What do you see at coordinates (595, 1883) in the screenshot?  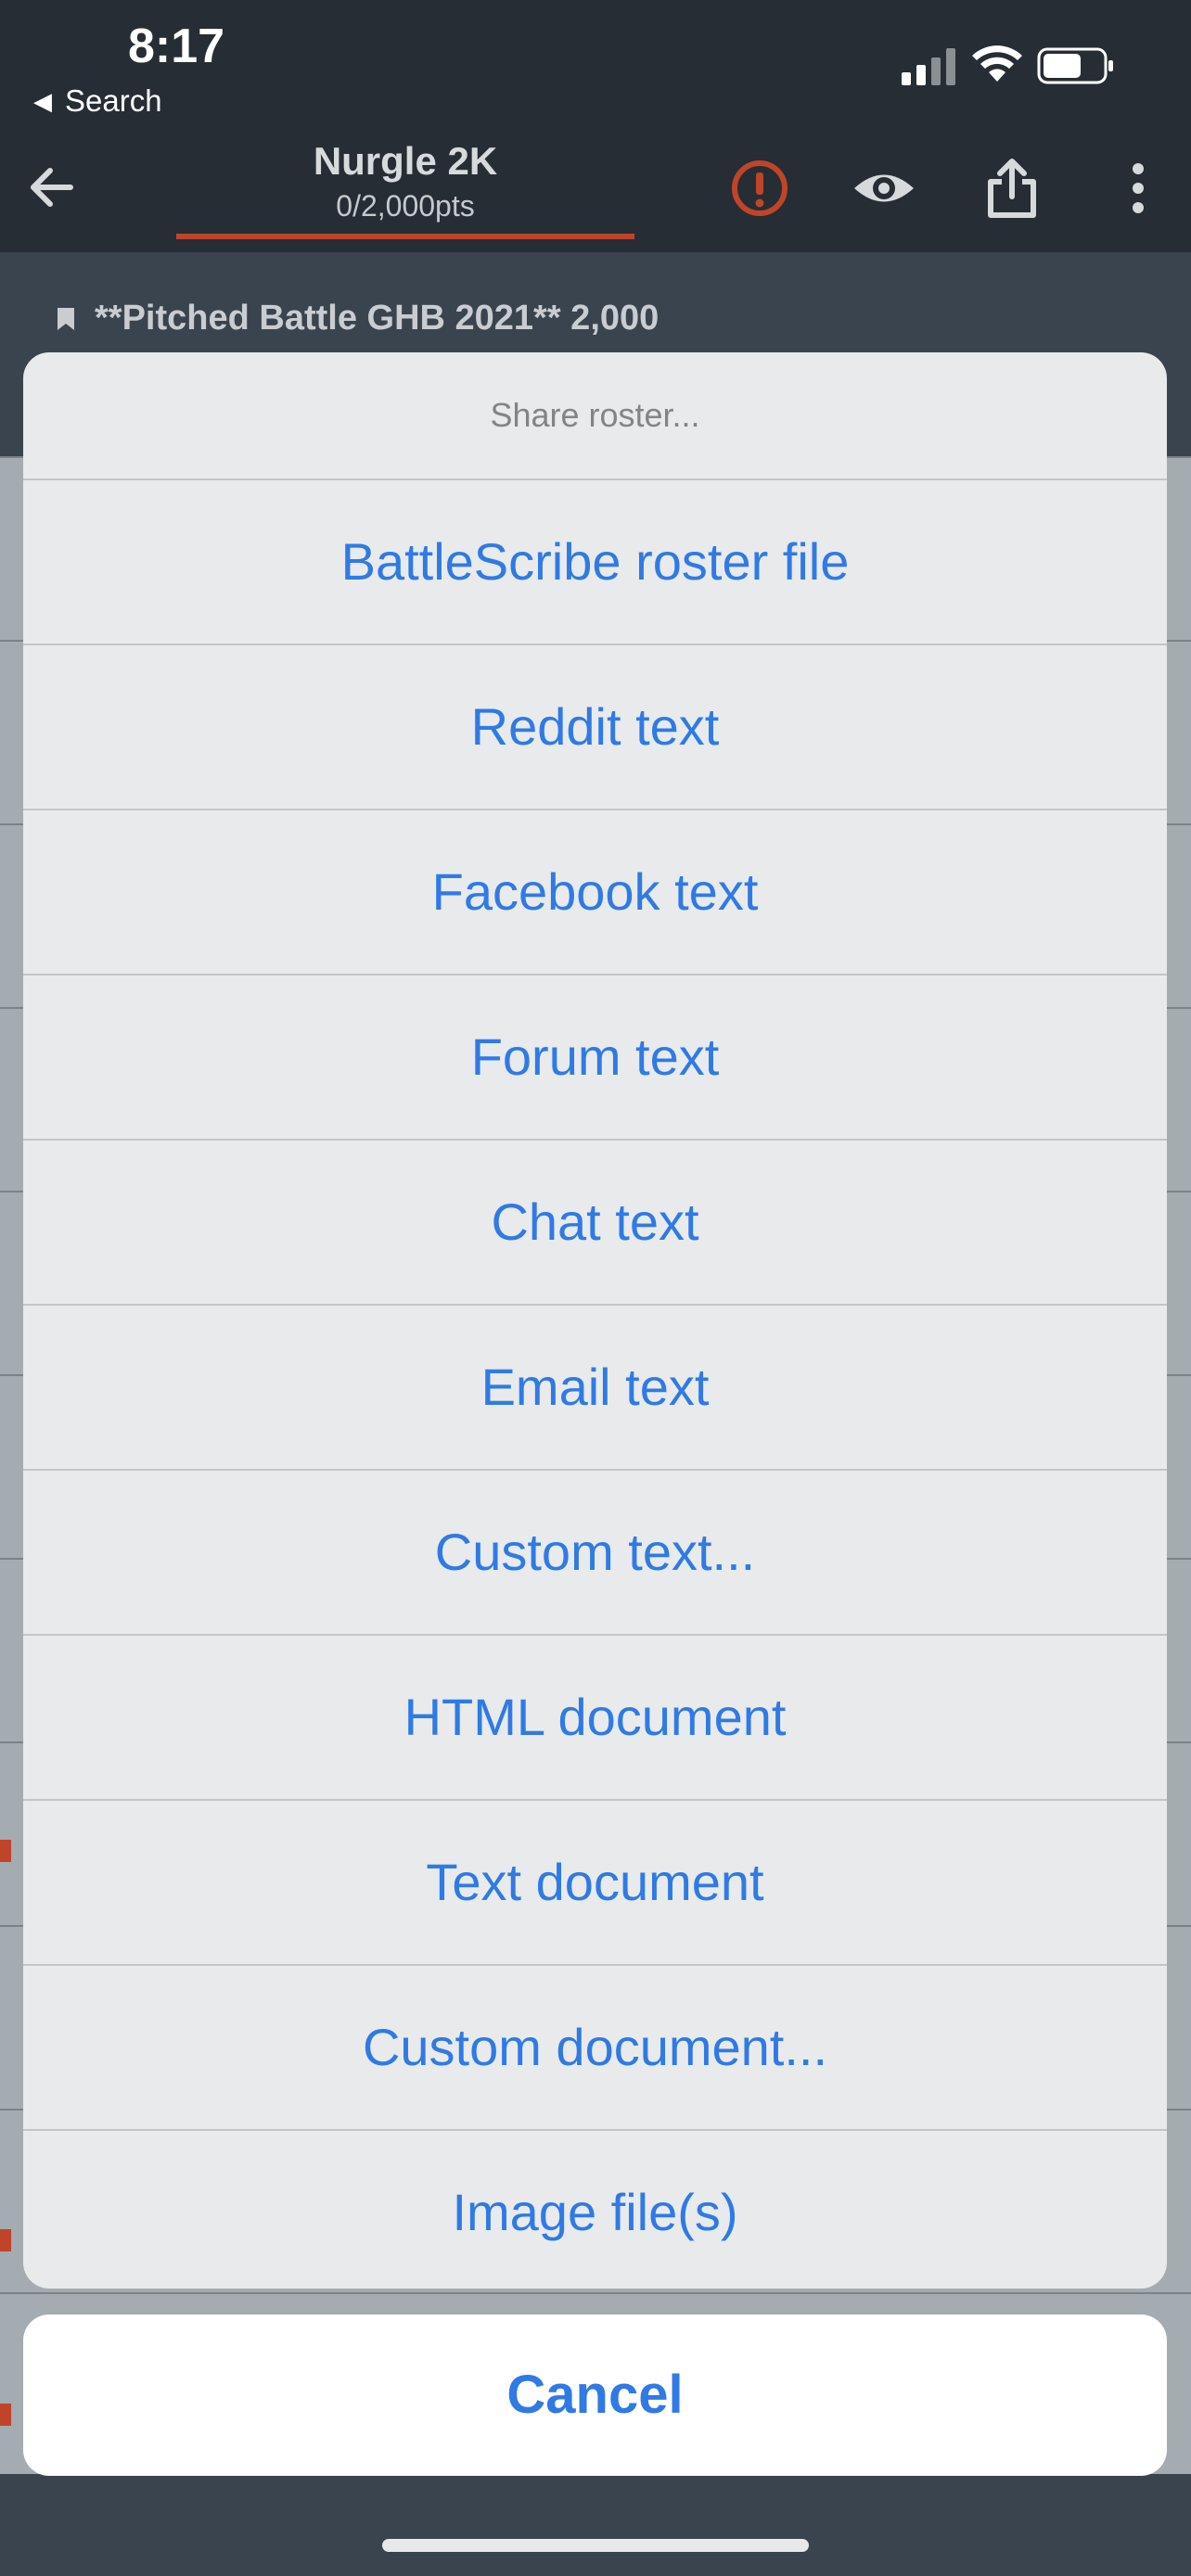 I see `share-option-text-document: Text document` at bounding box center [595, 1883].